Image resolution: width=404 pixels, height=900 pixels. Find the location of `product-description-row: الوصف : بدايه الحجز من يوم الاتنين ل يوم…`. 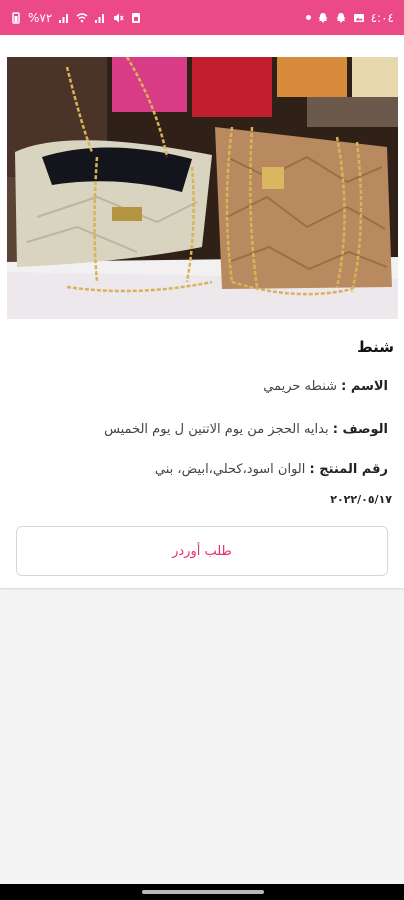

product-description-row: الوصف : بدايه الحجز من يوم الاتنين ل يوم… is located at coordinates (246, 429).